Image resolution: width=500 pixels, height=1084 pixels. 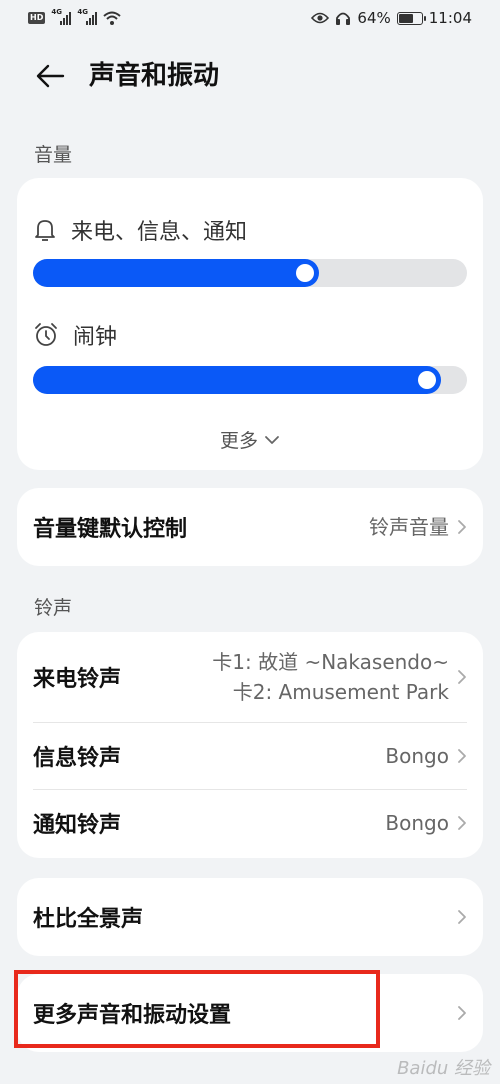 What do you see at coordinates (154, 76) in the screenshot?
I see `page-title: 声音和振动` at bounding box center [154, 76].